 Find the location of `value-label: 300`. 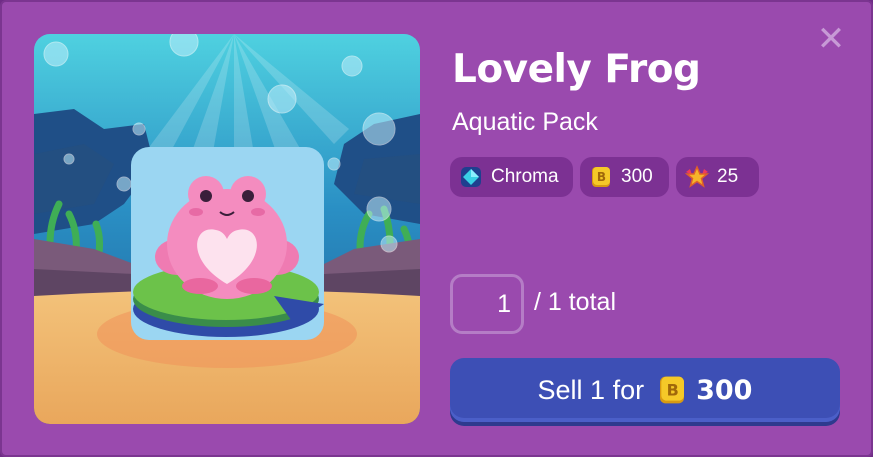

value-label: 300 is located at coordinates (637, 176).